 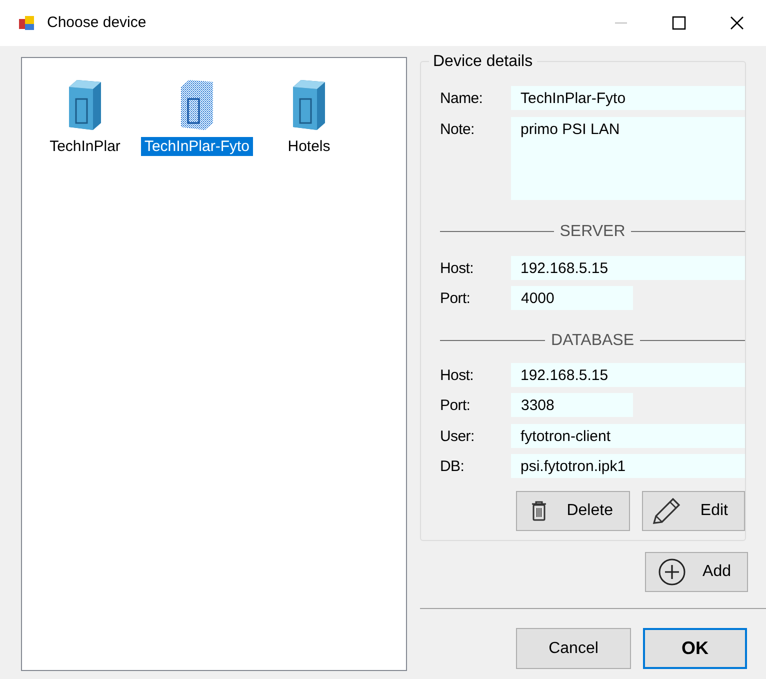 What do you see at coordinates (458, 436) in the screenshot?
I see `field-label: User:` at bounding box center [458, 436].